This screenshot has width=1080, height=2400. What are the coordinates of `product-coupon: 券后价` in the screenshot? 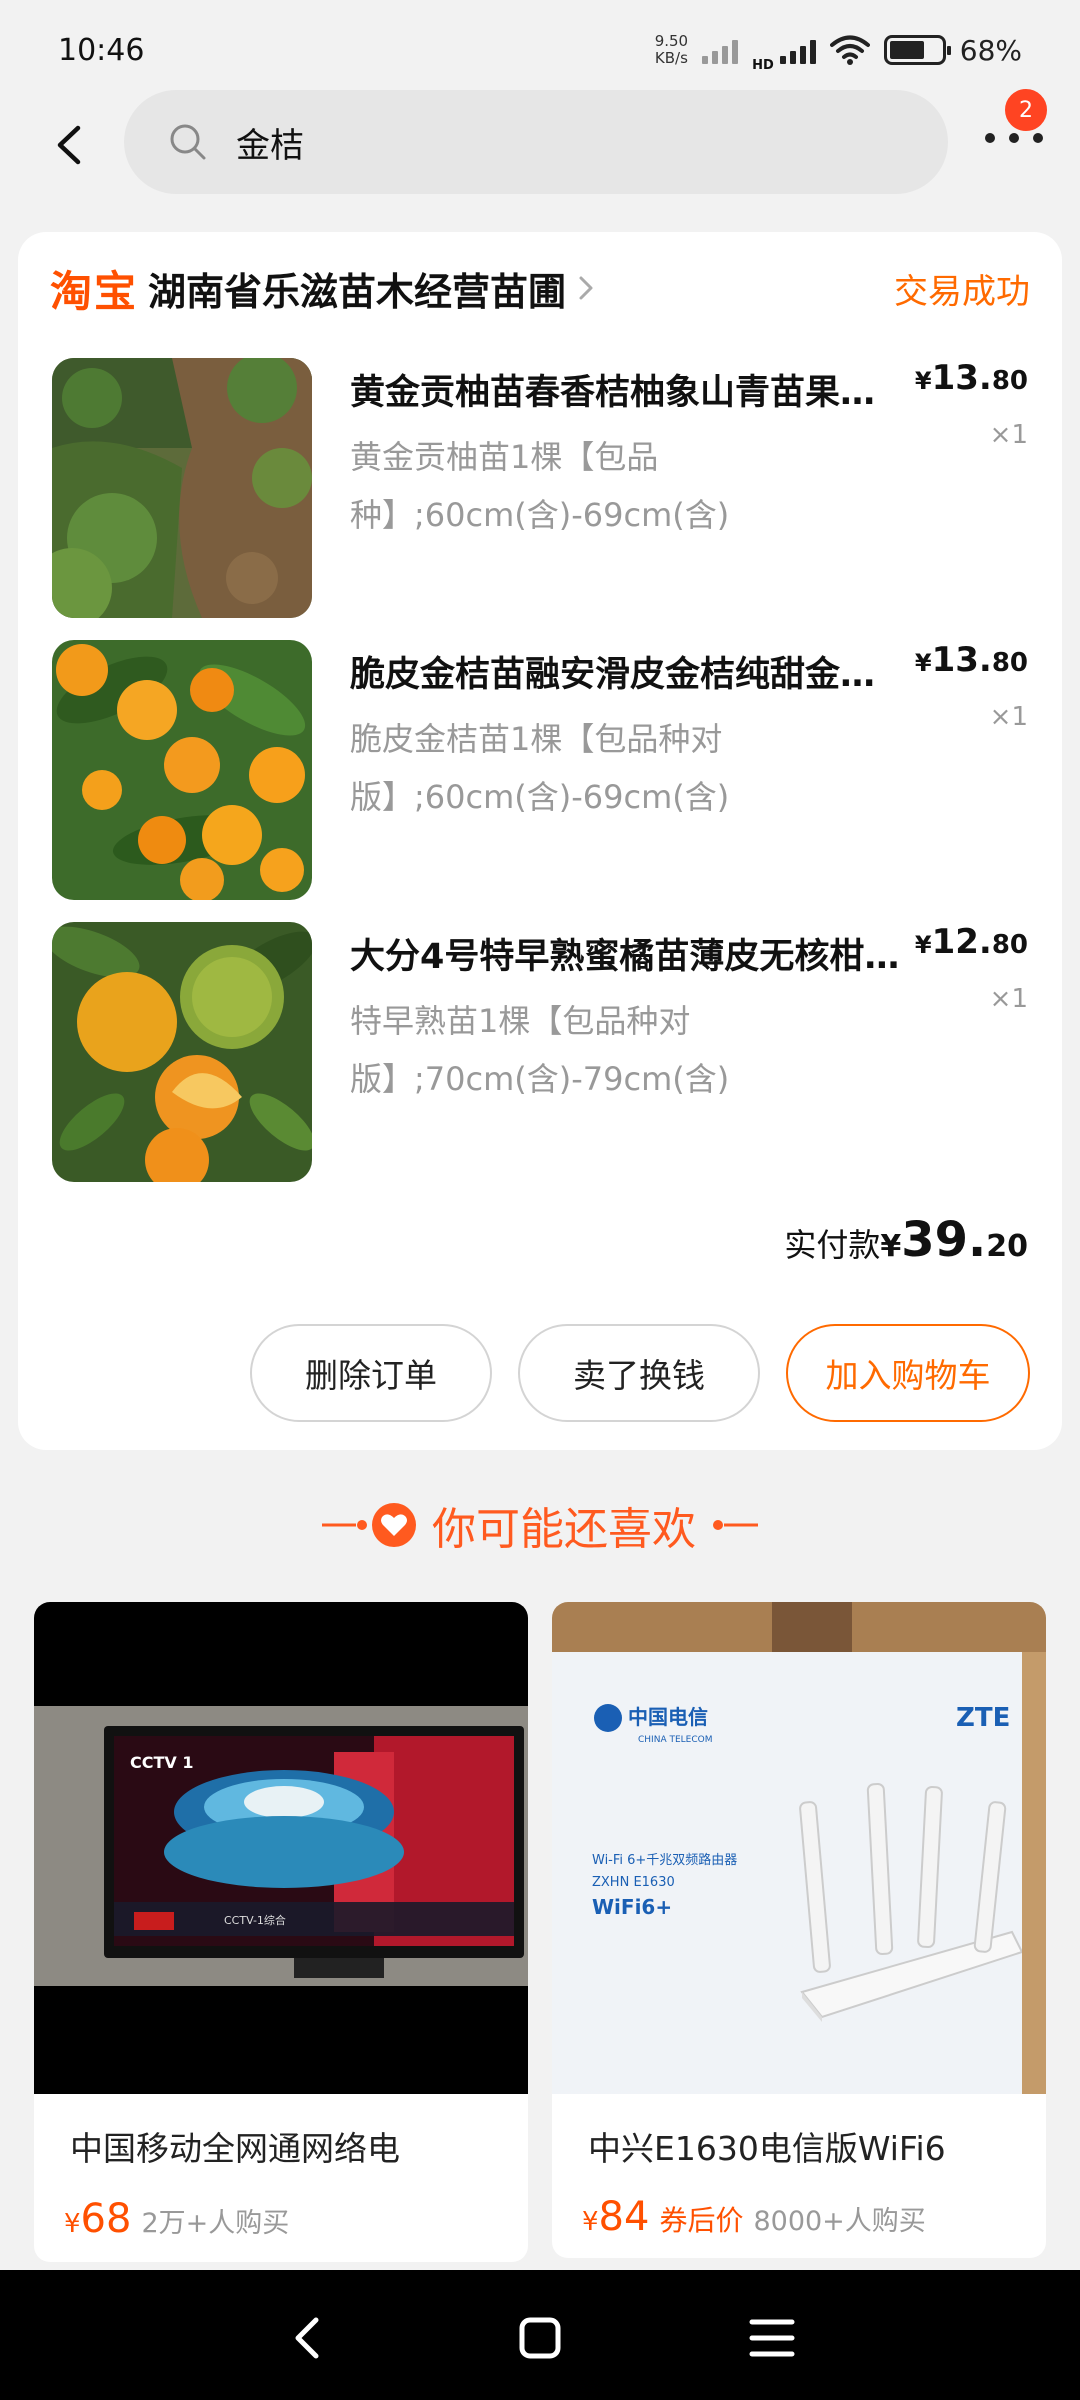 It's located at (701, 2220).